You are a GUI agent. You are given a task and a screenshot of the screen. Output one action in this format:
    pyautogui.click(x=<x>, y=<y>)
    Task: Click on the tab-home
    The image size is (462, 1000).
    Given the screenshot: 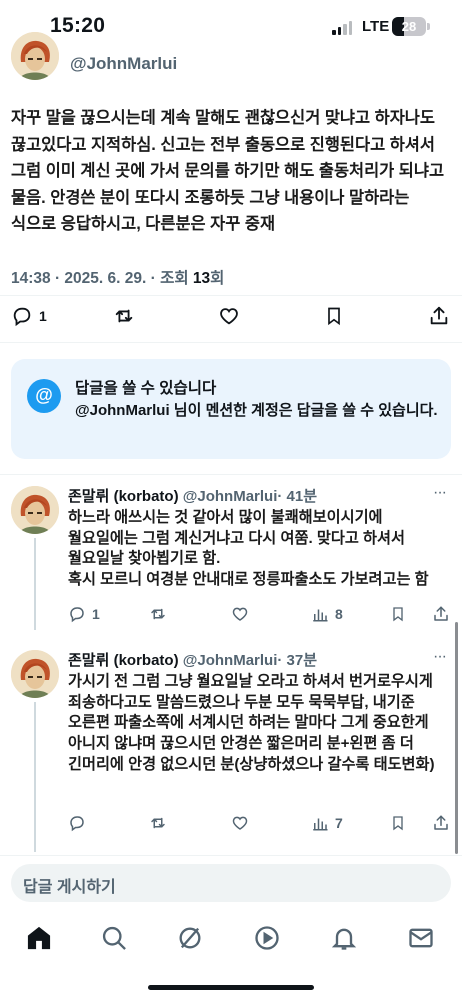 What is the action you would take?
    pyautogui.click(x=39, y=938)
    